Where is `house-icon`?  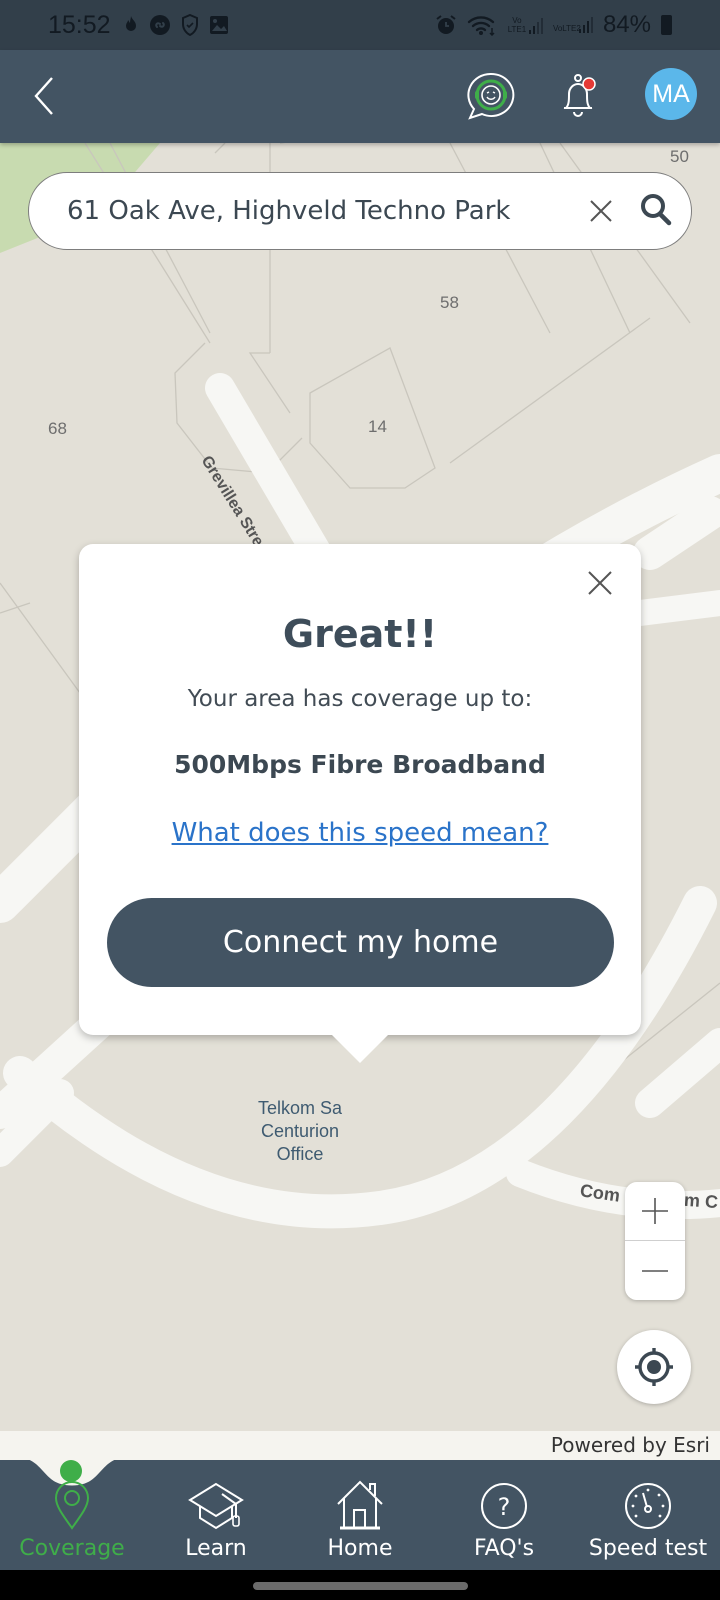 house-icon is located at coordinates (360, 1505).